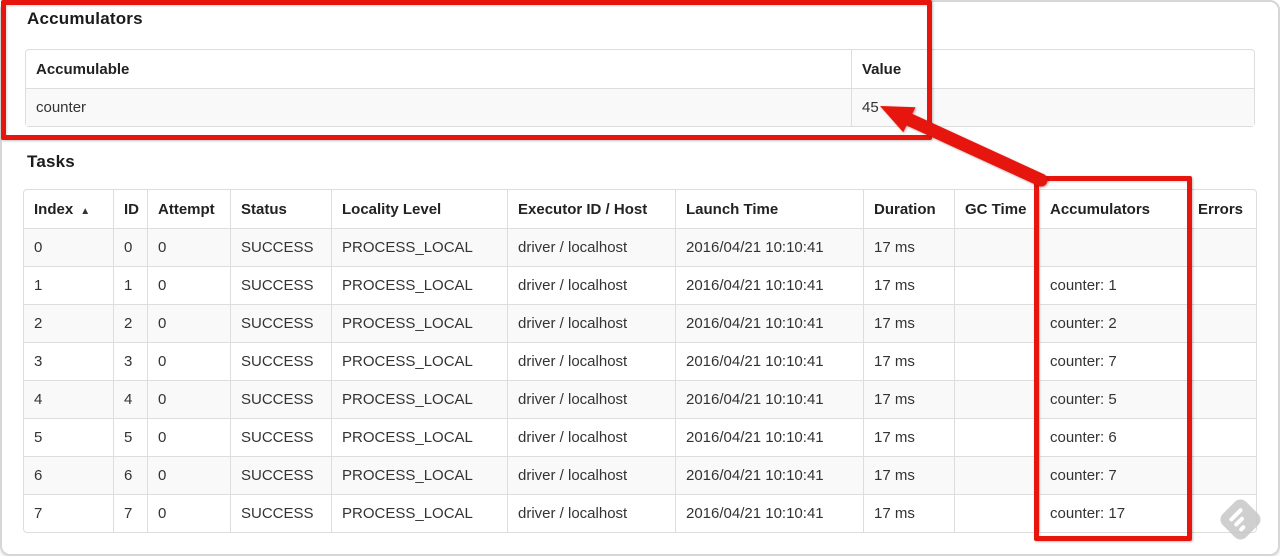 This screenshot has height=556, width=1280. What do you see at coordinates (1052, 69) in the screenshot?
I see `column-header: Value` at bounding box center [1052, 69].